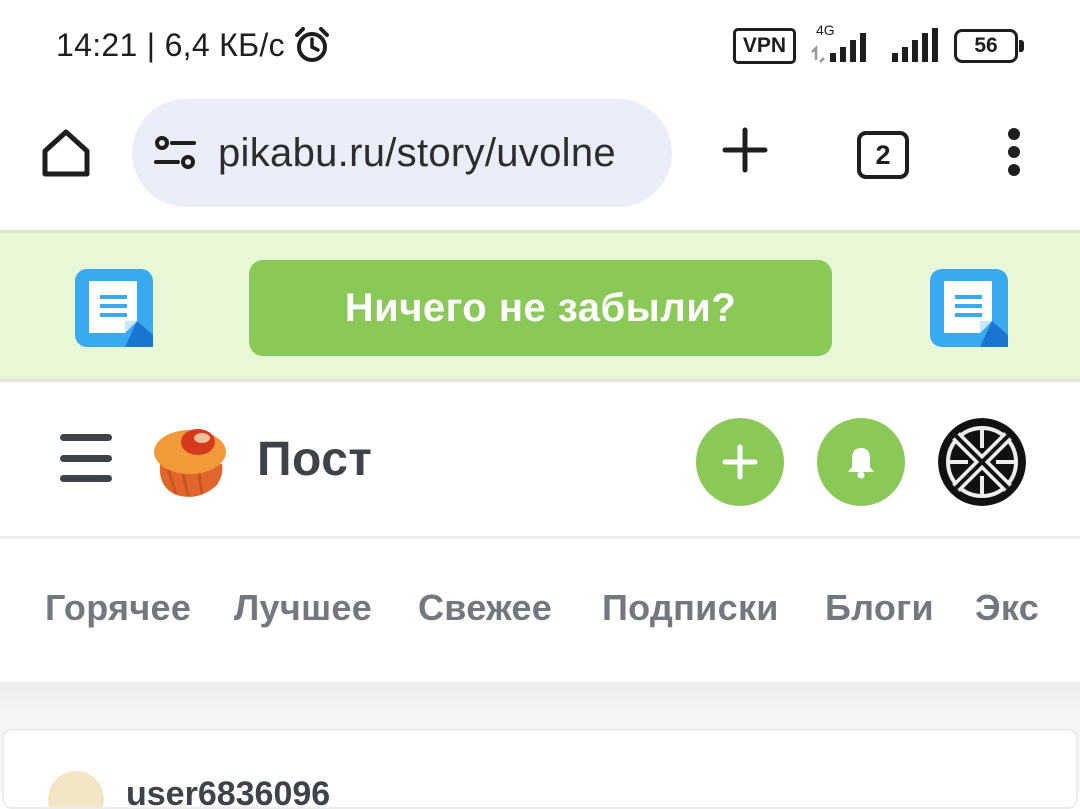 Image resolution: width=1080 pixels, height=809 pixels. What do you see at coordinates (825, 30) in the screenshot?
I see `network-type-label: 4G` at bounding box center [825, 30].